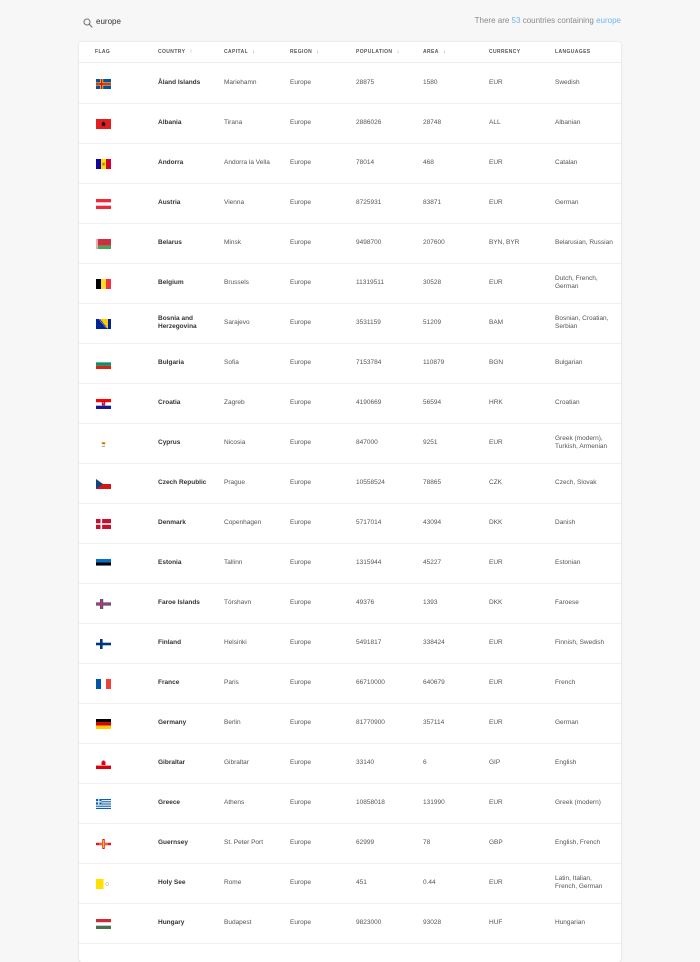  What do you see at coordinates (350, 763) in the screenshot?
I see `table-row: Gibraltar Gibraltar Europe 33140 6 GIP English` at bounding box center [350, 763].